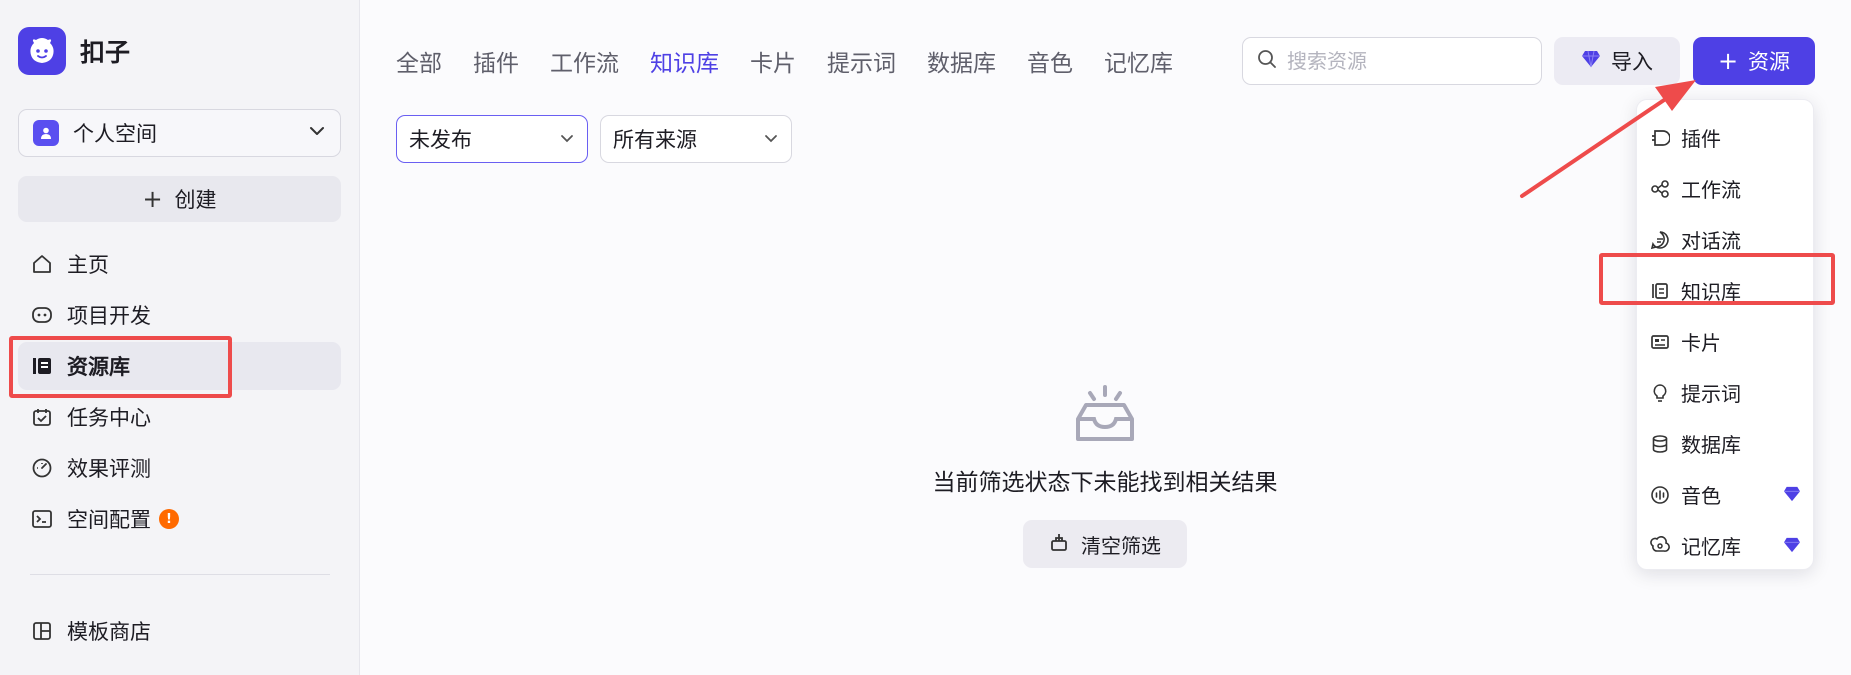 The image size is (1851, 675). What do you see at coordinates (584, 61) in the screenshot?
I see `tab-workflows: 工作流` at bounding box center [584, 61].